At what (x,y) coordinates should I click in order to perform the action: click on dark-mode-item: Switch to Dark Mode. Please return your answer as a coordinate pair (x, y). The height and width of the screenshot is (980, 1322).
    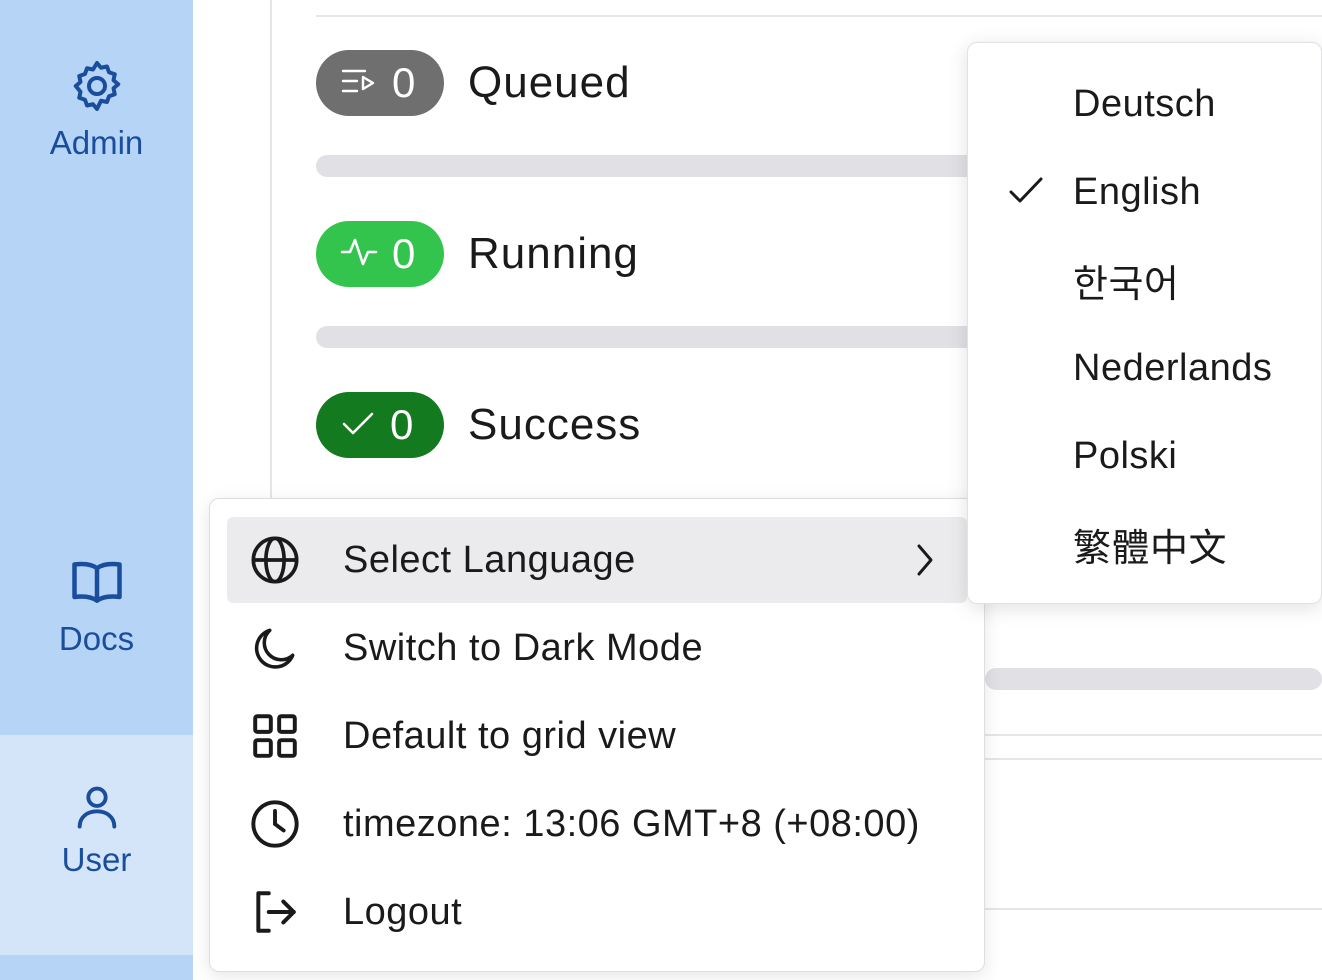
    Looking at the image, I should click on (597, 648).